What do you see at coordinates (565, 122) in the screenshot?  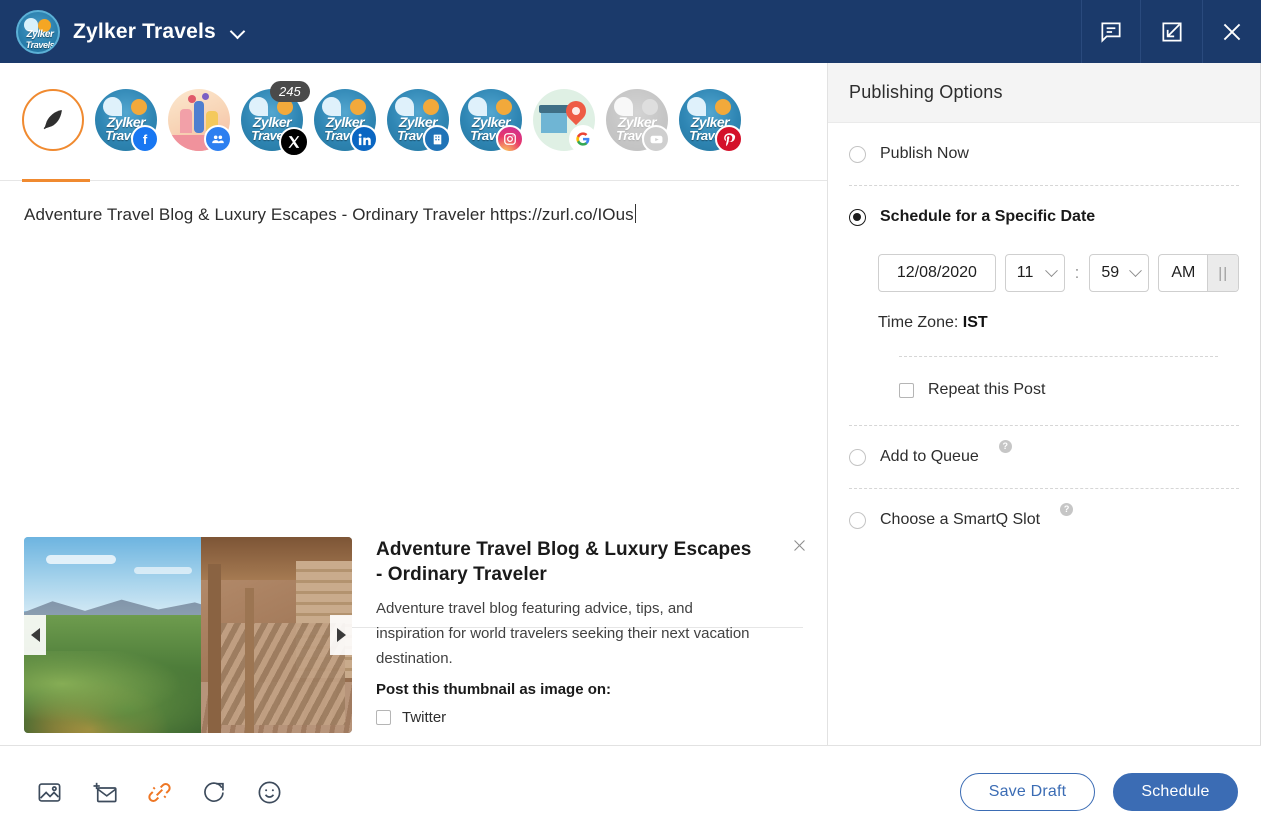 I see `channel-google-business` at bounding box center [565, 122].